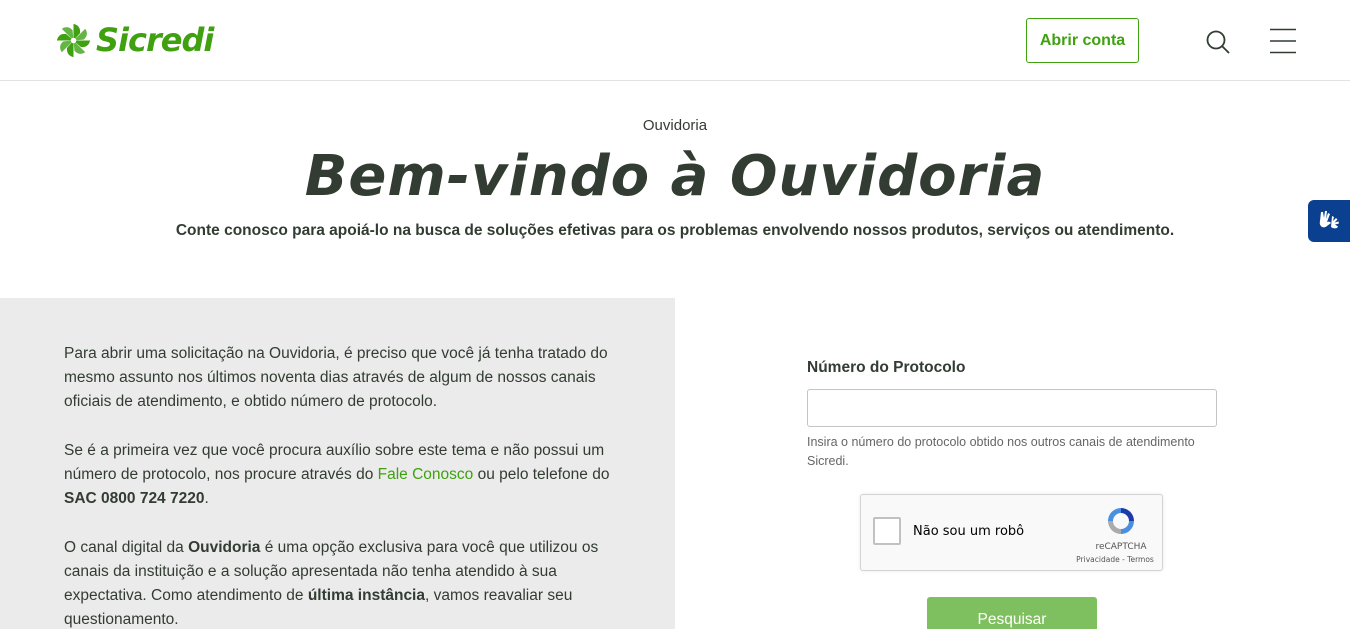 The width and height of the screenshot is (1350, 629). I want to click on accessibility-button, so click(1329, 221).